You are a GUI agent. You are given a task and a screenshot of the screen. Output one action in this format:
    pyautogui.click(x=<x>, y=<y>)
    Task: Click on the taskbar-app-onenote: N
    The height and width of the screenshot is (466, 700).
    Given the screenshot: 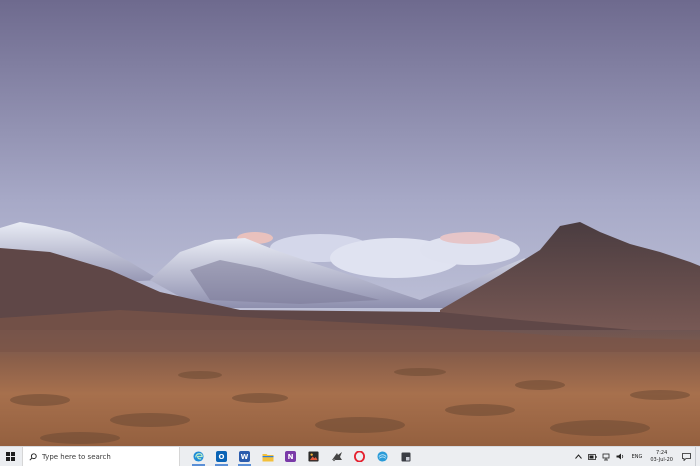 What is the action you would take?
    pyautogui.click(x=290, y=456)
    